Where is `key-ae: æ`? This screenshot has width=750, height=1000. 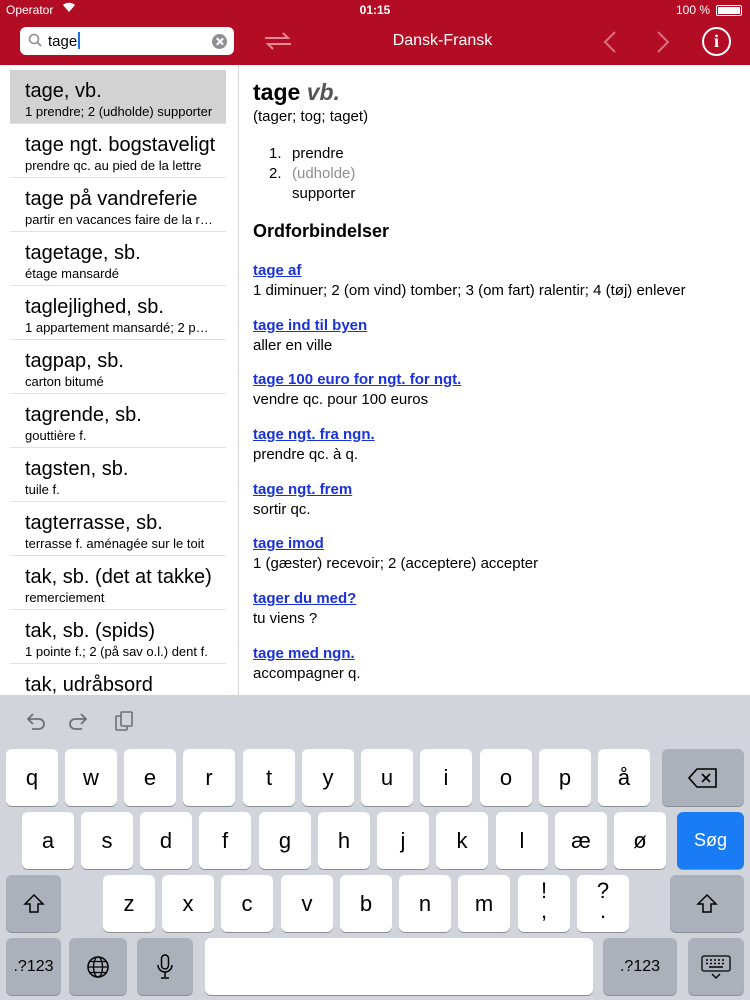
key-ae: æ is located at coordinates (581, 840).